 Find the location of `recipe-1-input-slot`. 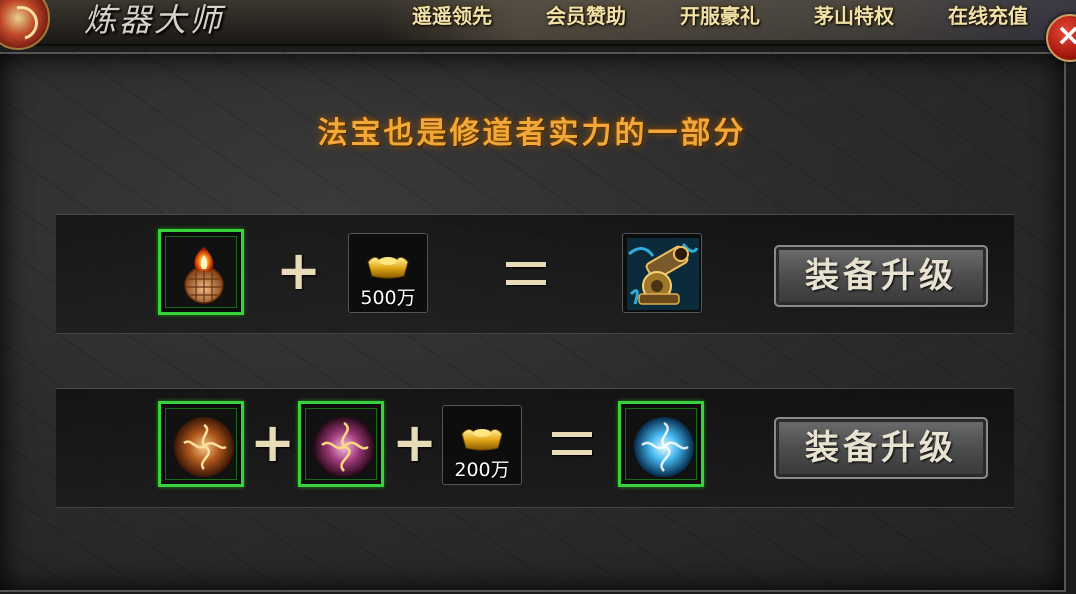

recipe-1-input-slot is located at coordinates (201, 272).